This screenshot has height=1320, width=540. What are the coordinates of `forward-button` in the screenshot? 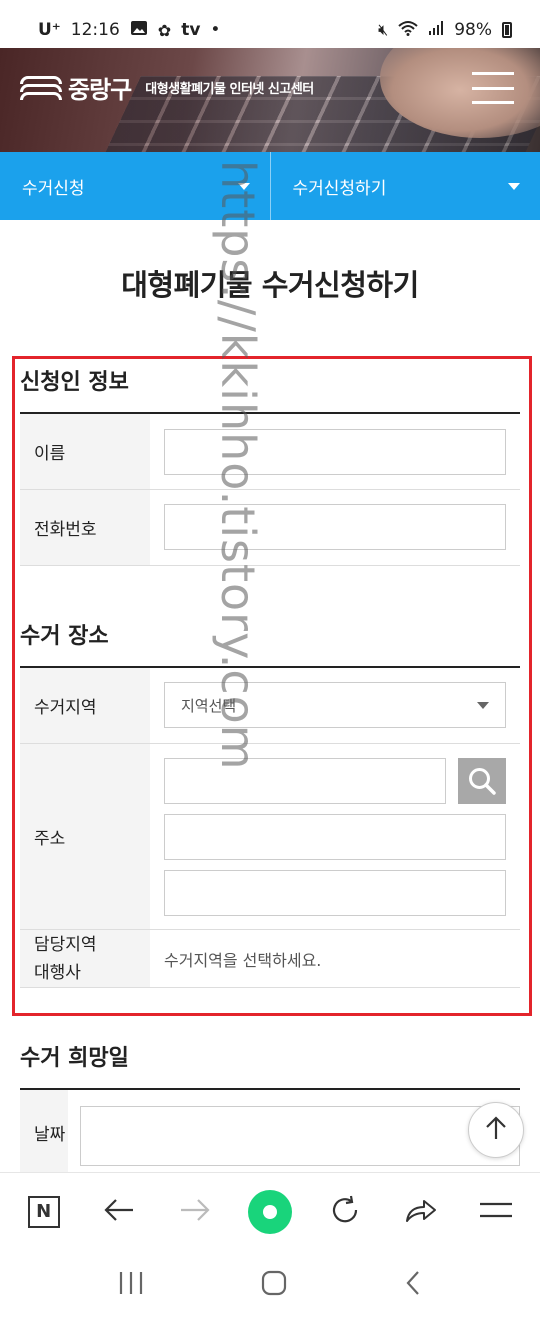 It's located at (195, 1212).